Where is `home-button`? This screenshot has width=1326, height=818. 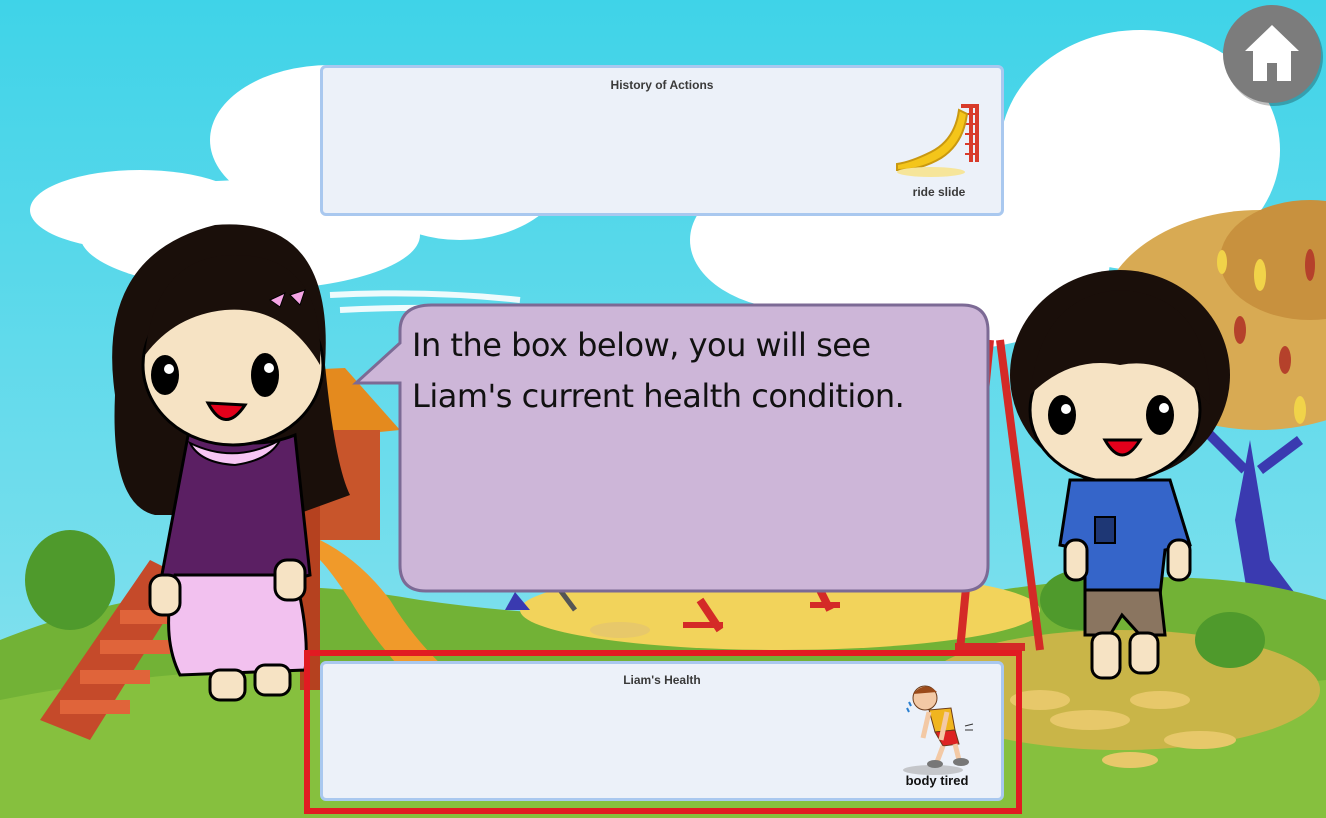
home-button is located at coordinates (1272, 54).